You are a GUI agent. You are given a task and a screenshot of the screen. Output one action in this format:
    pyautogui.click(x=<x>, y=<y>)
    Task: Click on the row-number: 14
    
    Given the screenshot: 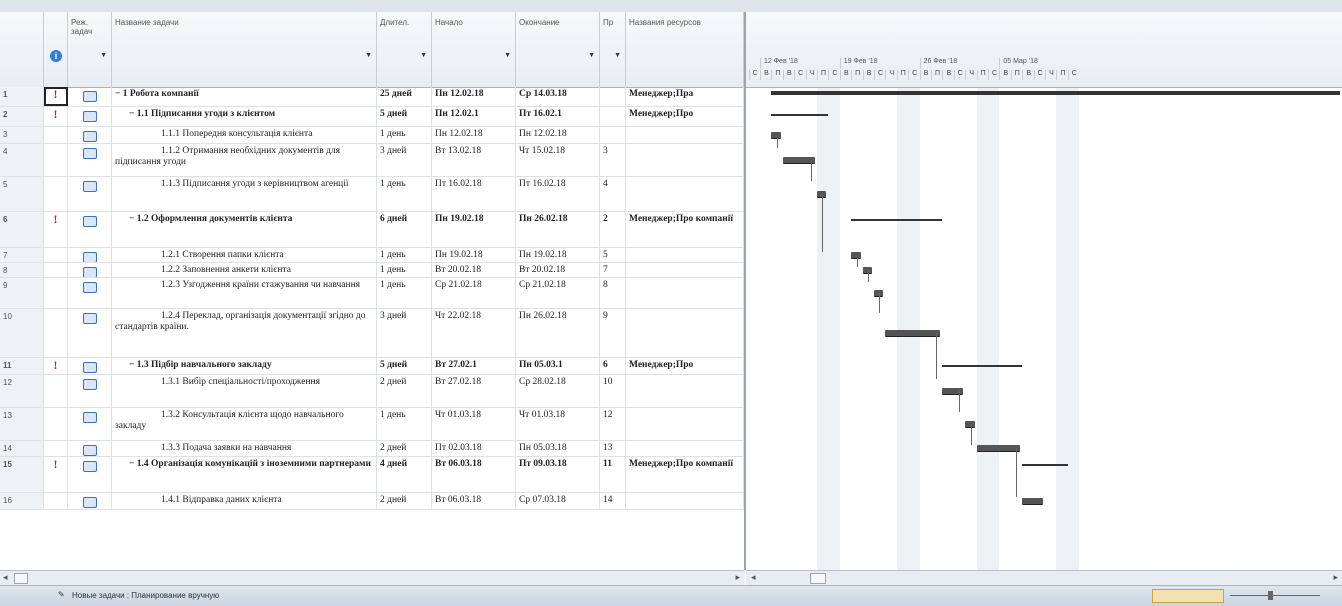 What is the action you would take?
    pyautogui.click(x=22, y=448)
    